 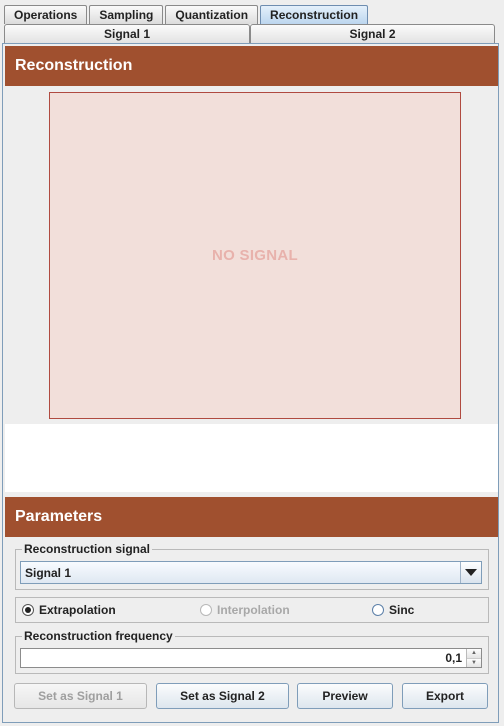 What do you see at coordinates (314, 14) in the screenshot?
I see `tab-reconstruction: Reconstruction` at bounding box center [314, 14].